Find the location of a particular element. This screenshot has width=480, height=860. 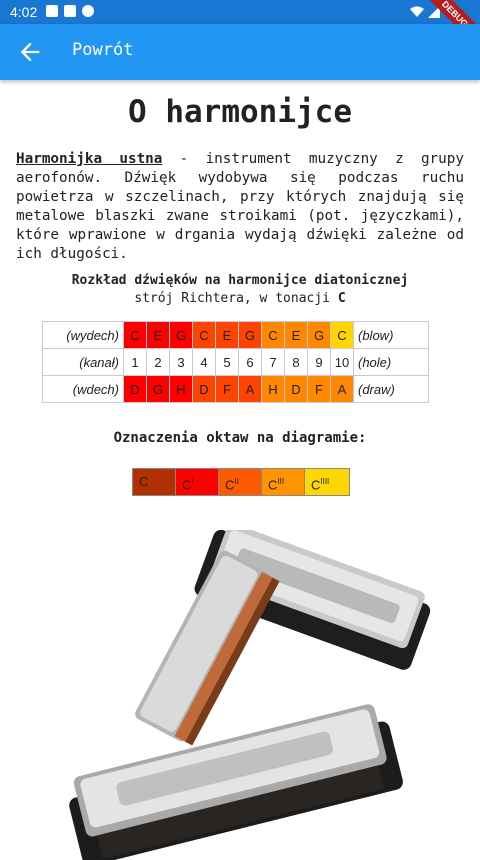

octave-legend-item: CIIII is located at coordinates (327, 482).